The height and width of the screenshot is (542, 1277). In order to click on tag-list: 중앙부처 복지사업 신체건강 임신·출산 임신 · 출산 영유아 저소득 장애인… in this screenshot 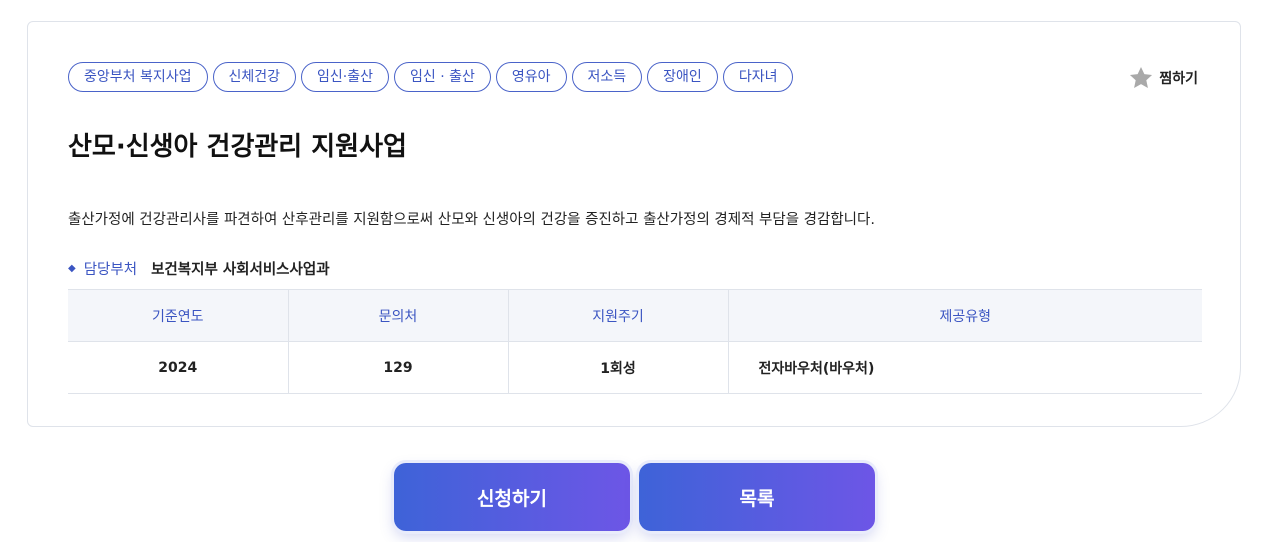, I will do `click(431, 77)`.